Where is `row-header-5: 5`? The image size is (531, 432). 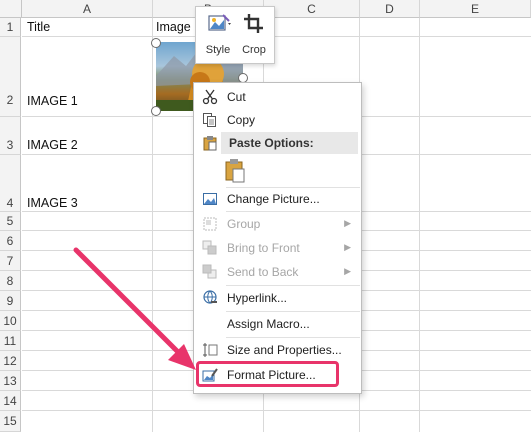
row-header-5: 5 is located at coordinates (10, 221).